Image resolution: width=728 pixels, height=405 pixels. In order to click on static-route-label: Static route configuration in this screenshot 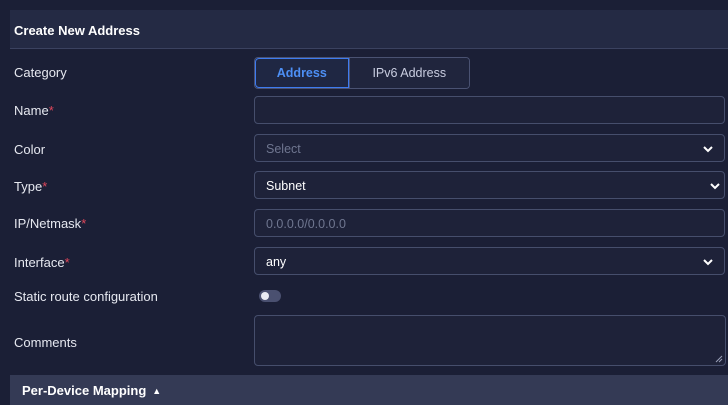, I will do `click(86, 296)`.